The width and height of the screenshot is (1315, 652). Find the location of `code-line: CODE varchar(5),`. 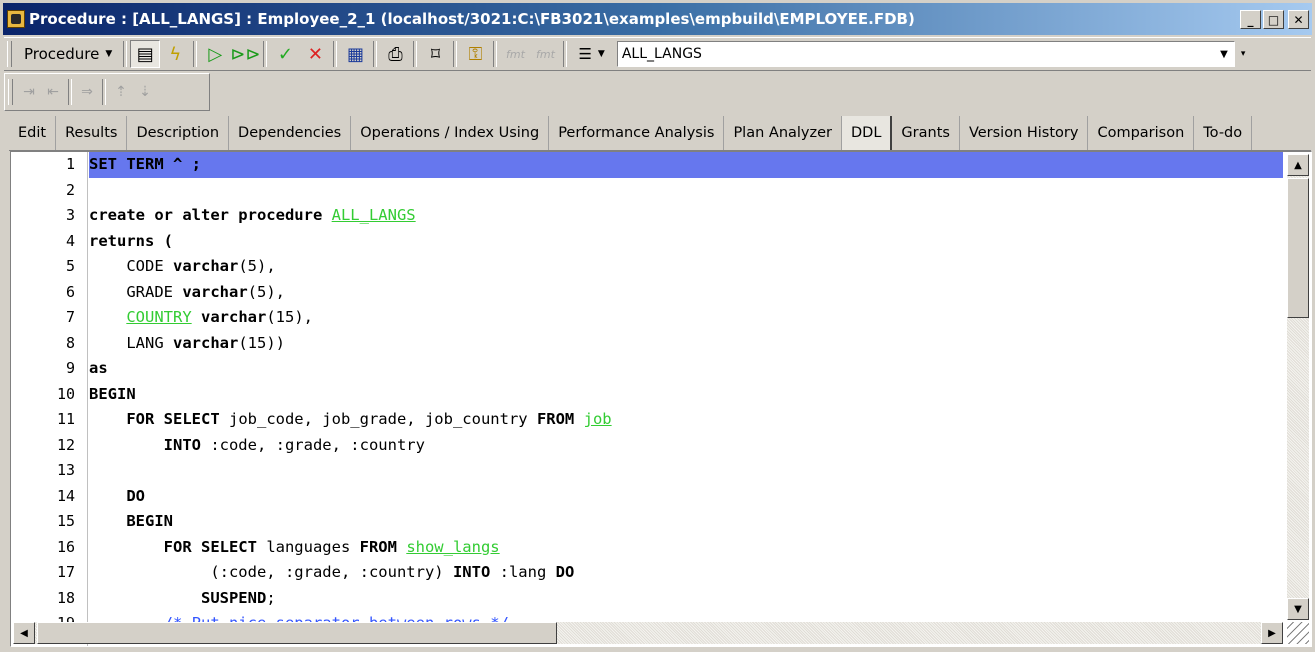

code-line: CODE varchar(5), is located at coordinates (686, 267).